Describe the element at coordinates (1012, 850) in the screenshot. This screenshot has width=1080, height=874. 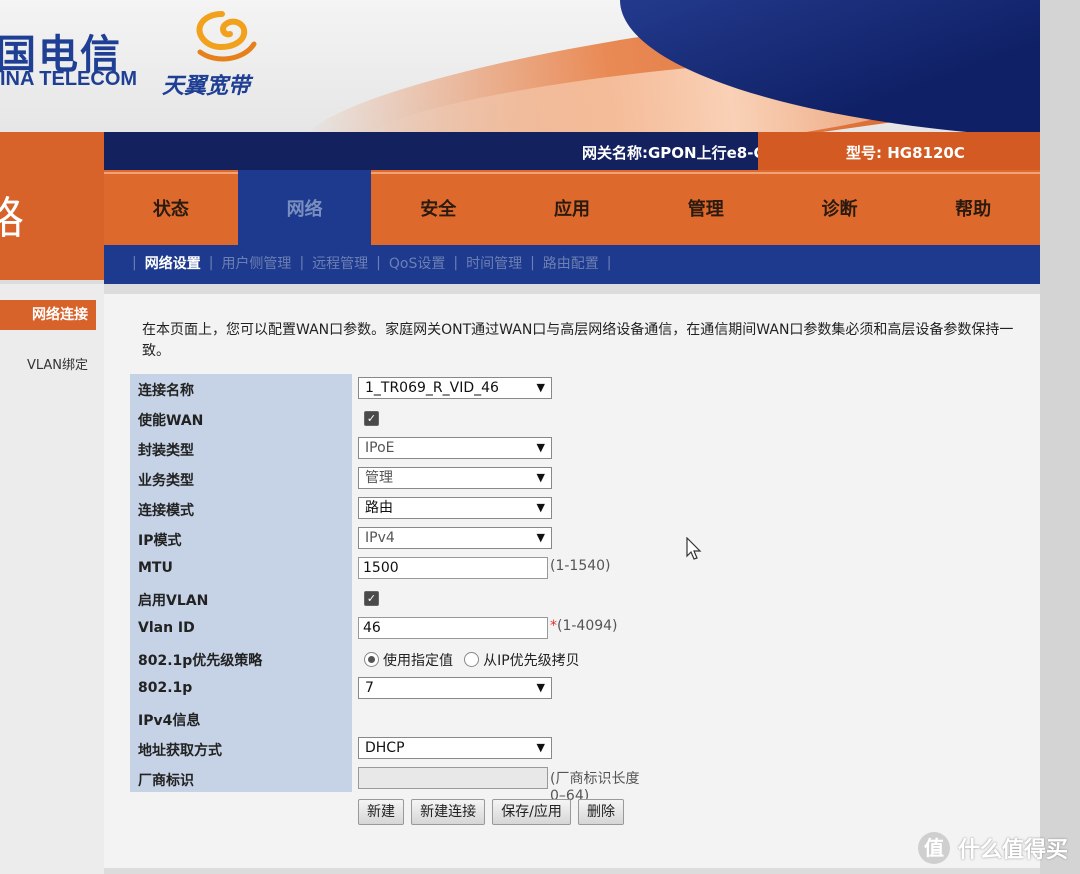
I see `watermark-text: 什么值得买` at that location.